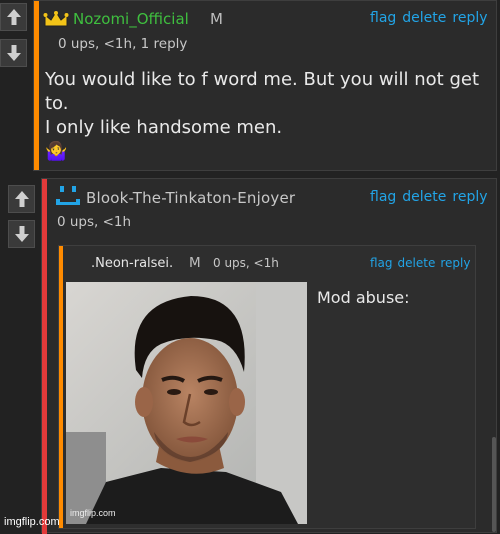 The image size is (500, 534). What do you see at coordinates (56, 151) in the screenshot?
I see `shrug-emoji: 🤷‍♀️` at bounding box center [56, 151].